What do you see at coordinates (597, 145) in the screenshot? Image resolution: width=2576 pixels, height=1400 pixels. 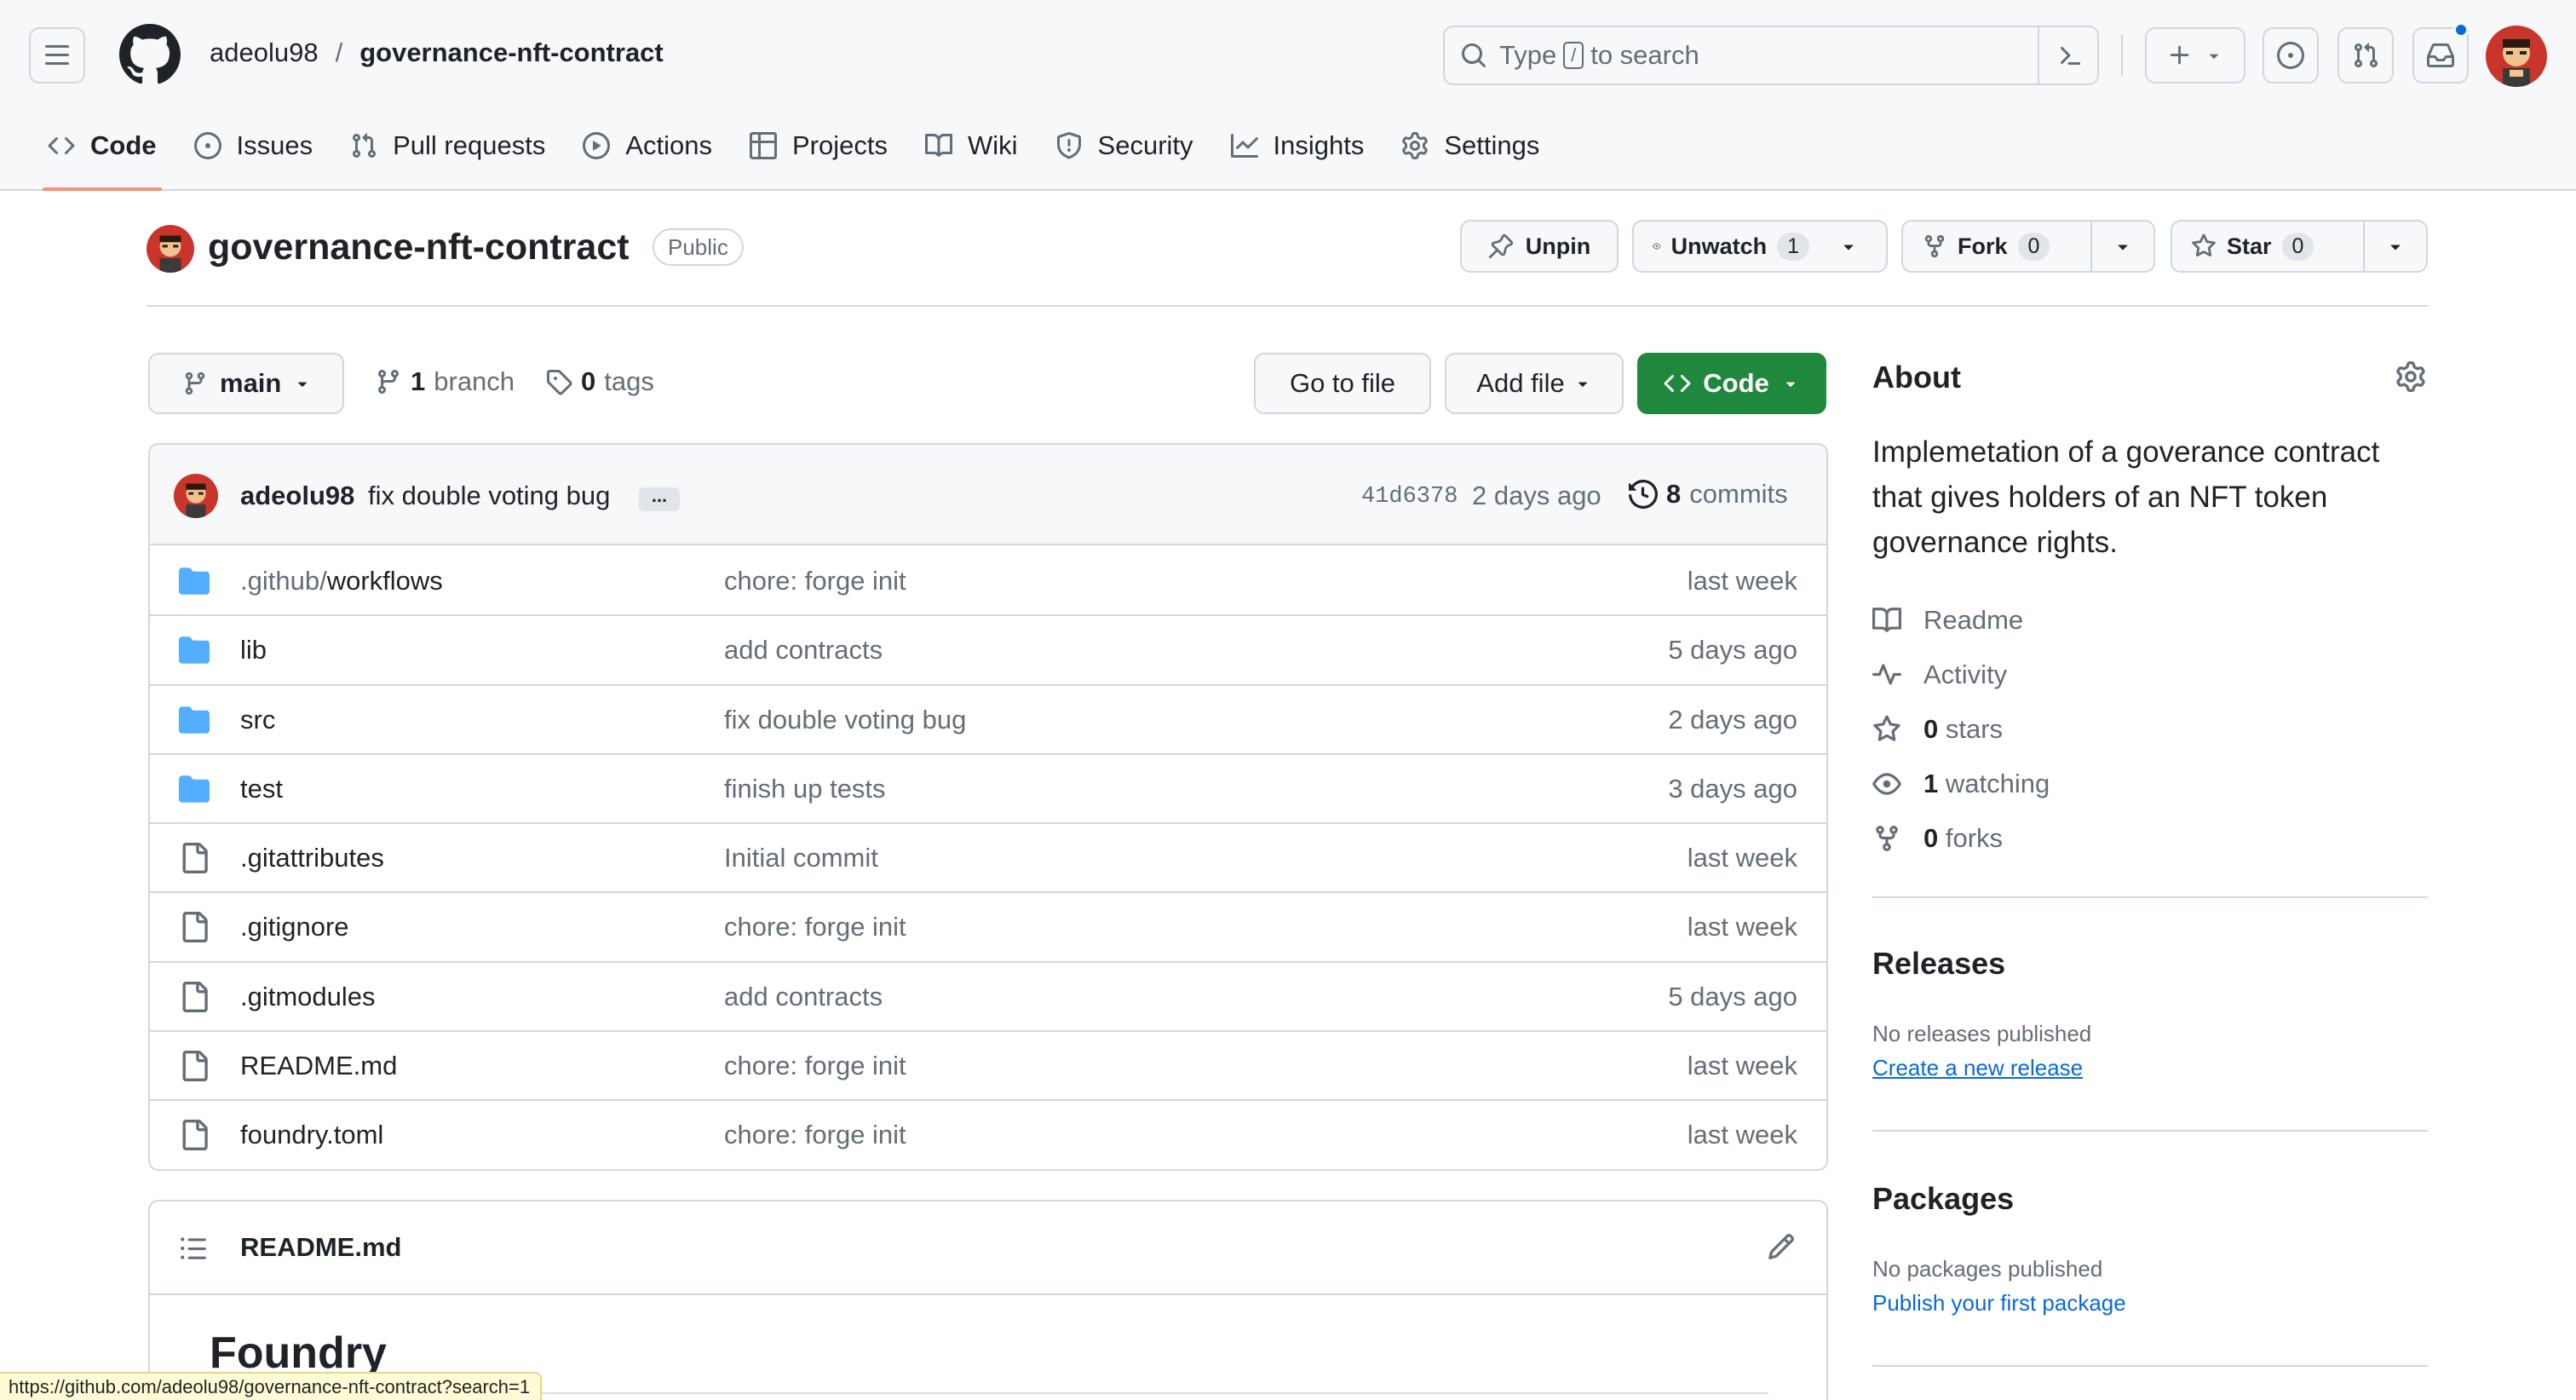 I see `play-icon` at bounding box center [597, 145].